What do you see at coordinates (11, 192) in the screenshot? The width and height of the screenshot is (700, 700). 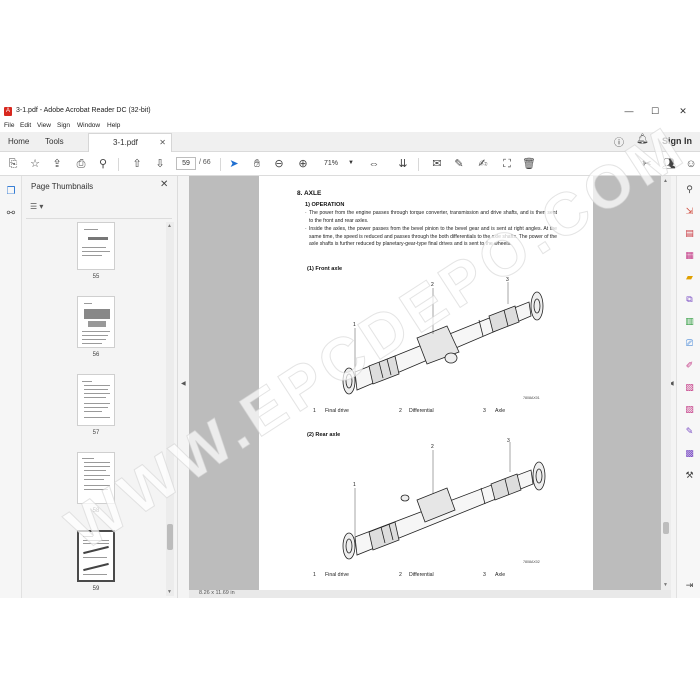 I see `page-thumbnails-icon: ❐` at bounding box center [11, 192].